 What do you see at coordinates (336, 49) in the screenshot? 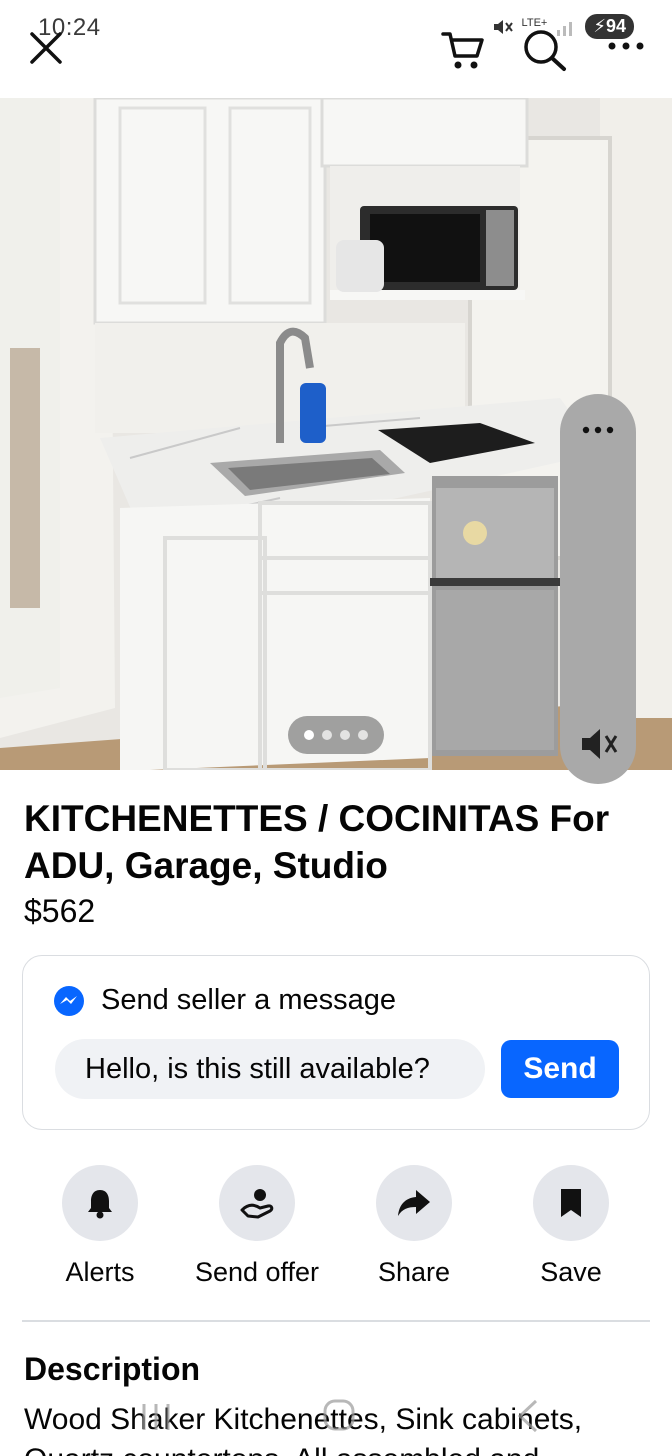
I see `top-bar: 10:24 LTE+ ⚡94` at bounding box center [336, 49].